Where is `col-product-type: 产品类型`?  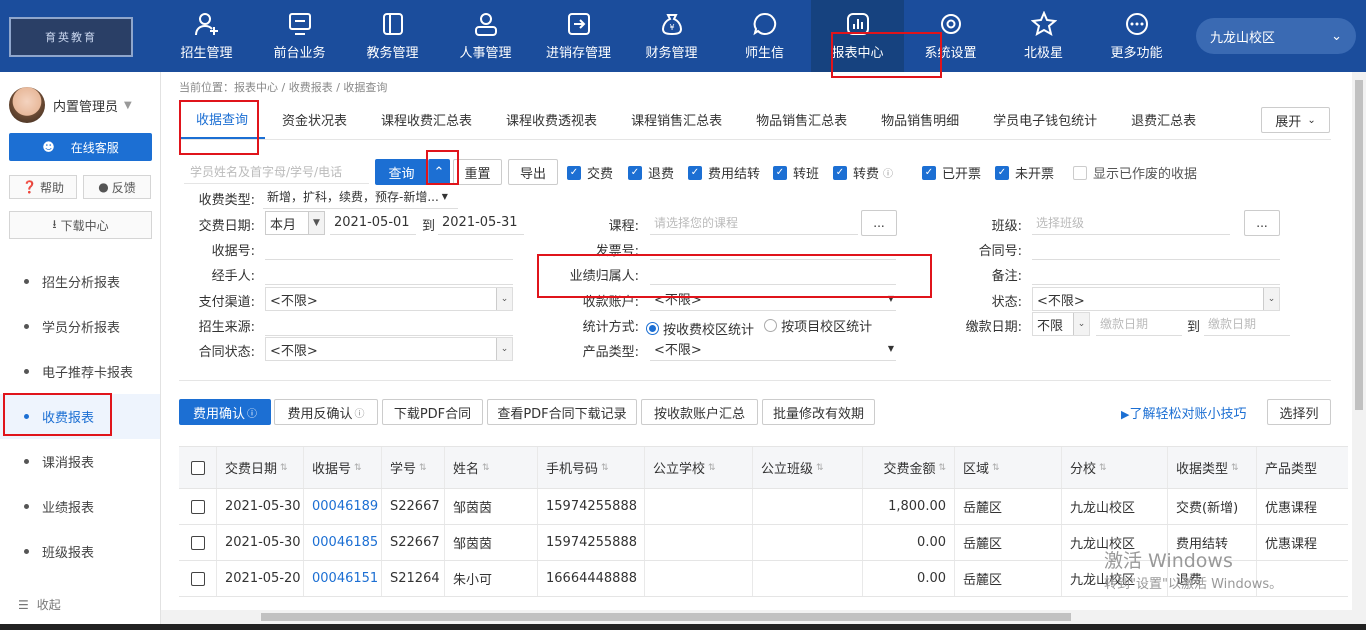 col-product-type: 产品类型 is located at coordinates (1302, 467).